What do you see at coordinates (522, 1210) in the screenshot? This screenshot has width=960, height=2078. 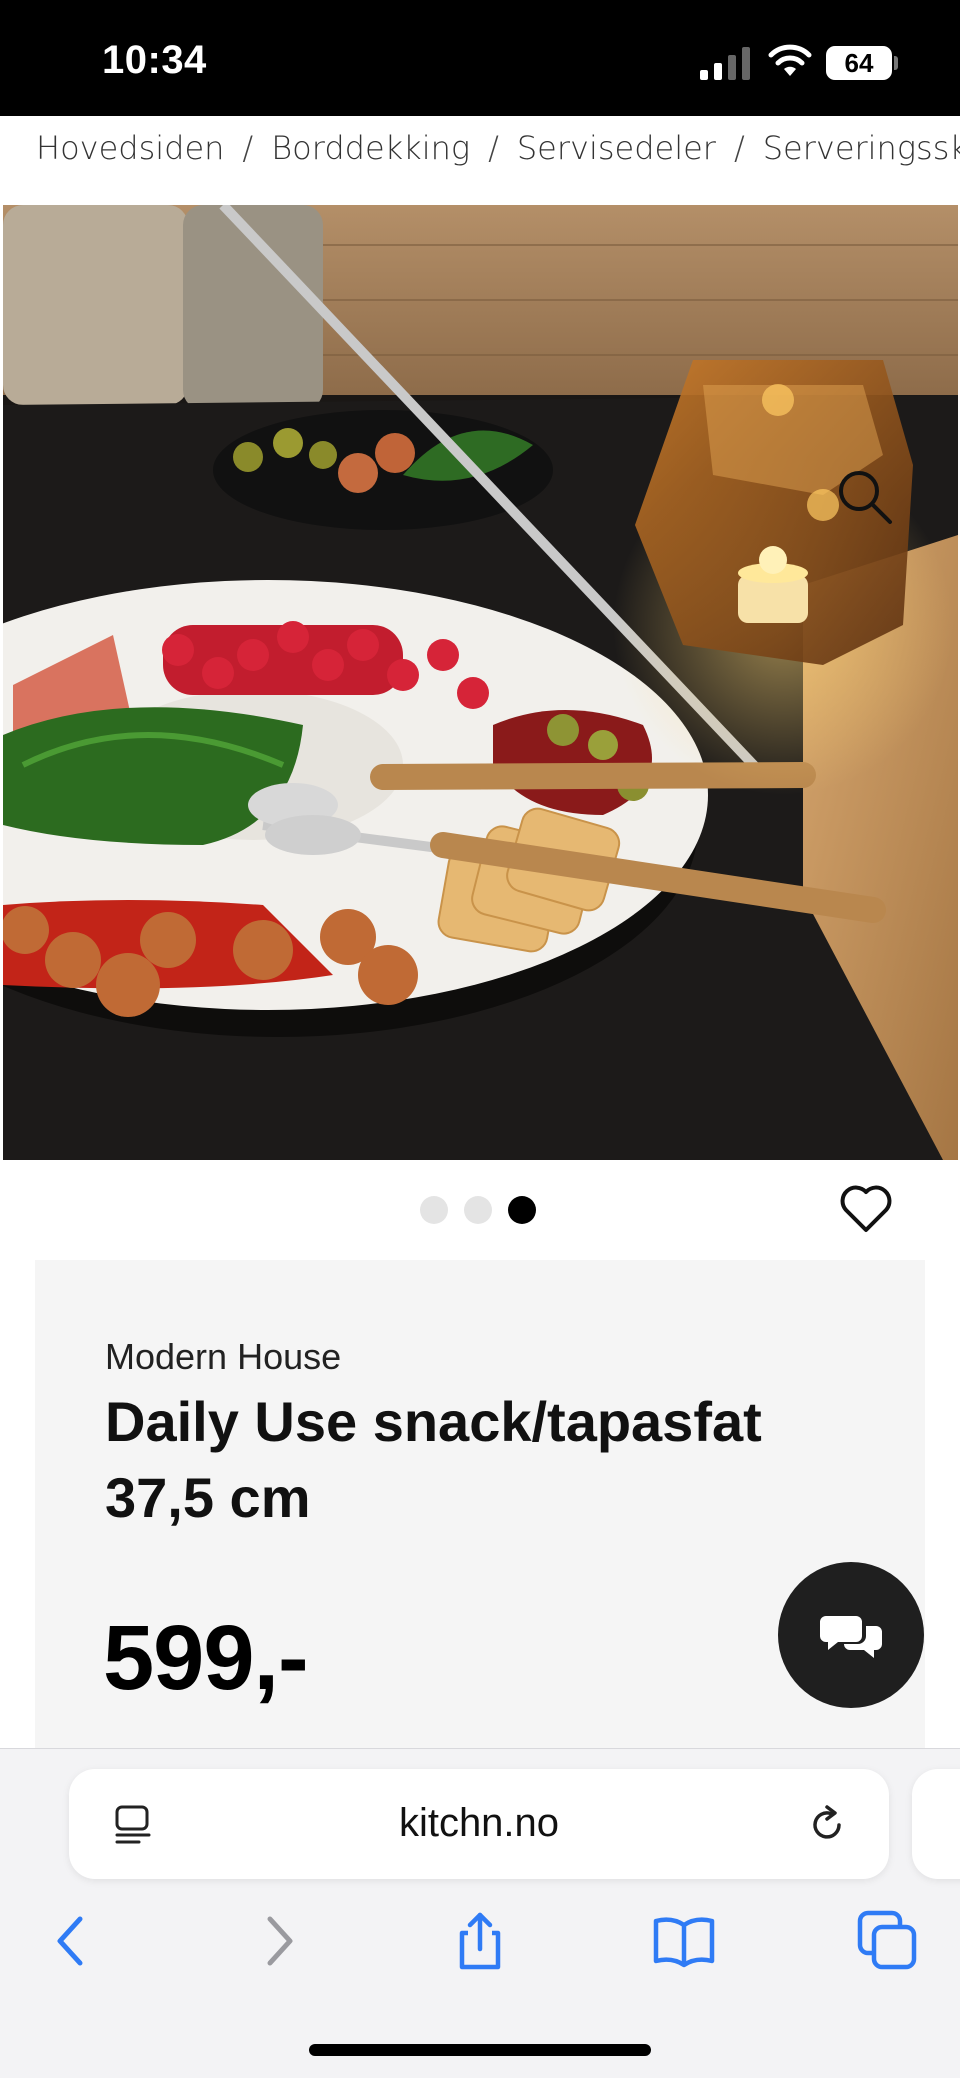 I see `gallery-dot-active` at bounding box center [522, 1210].